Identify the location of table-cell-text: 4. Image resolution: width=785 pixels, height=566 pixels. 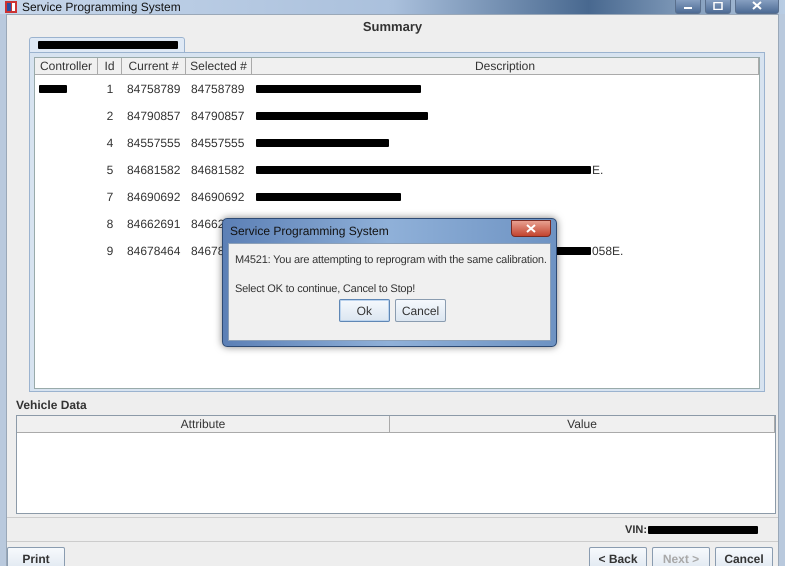
(110, 143).